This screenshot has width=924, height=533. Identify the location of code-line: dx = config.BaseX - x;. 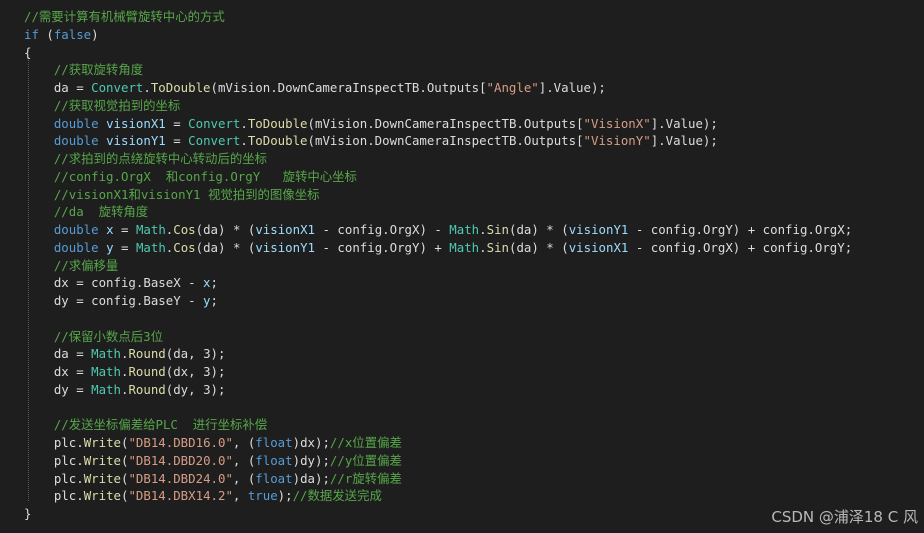
(462, 283).